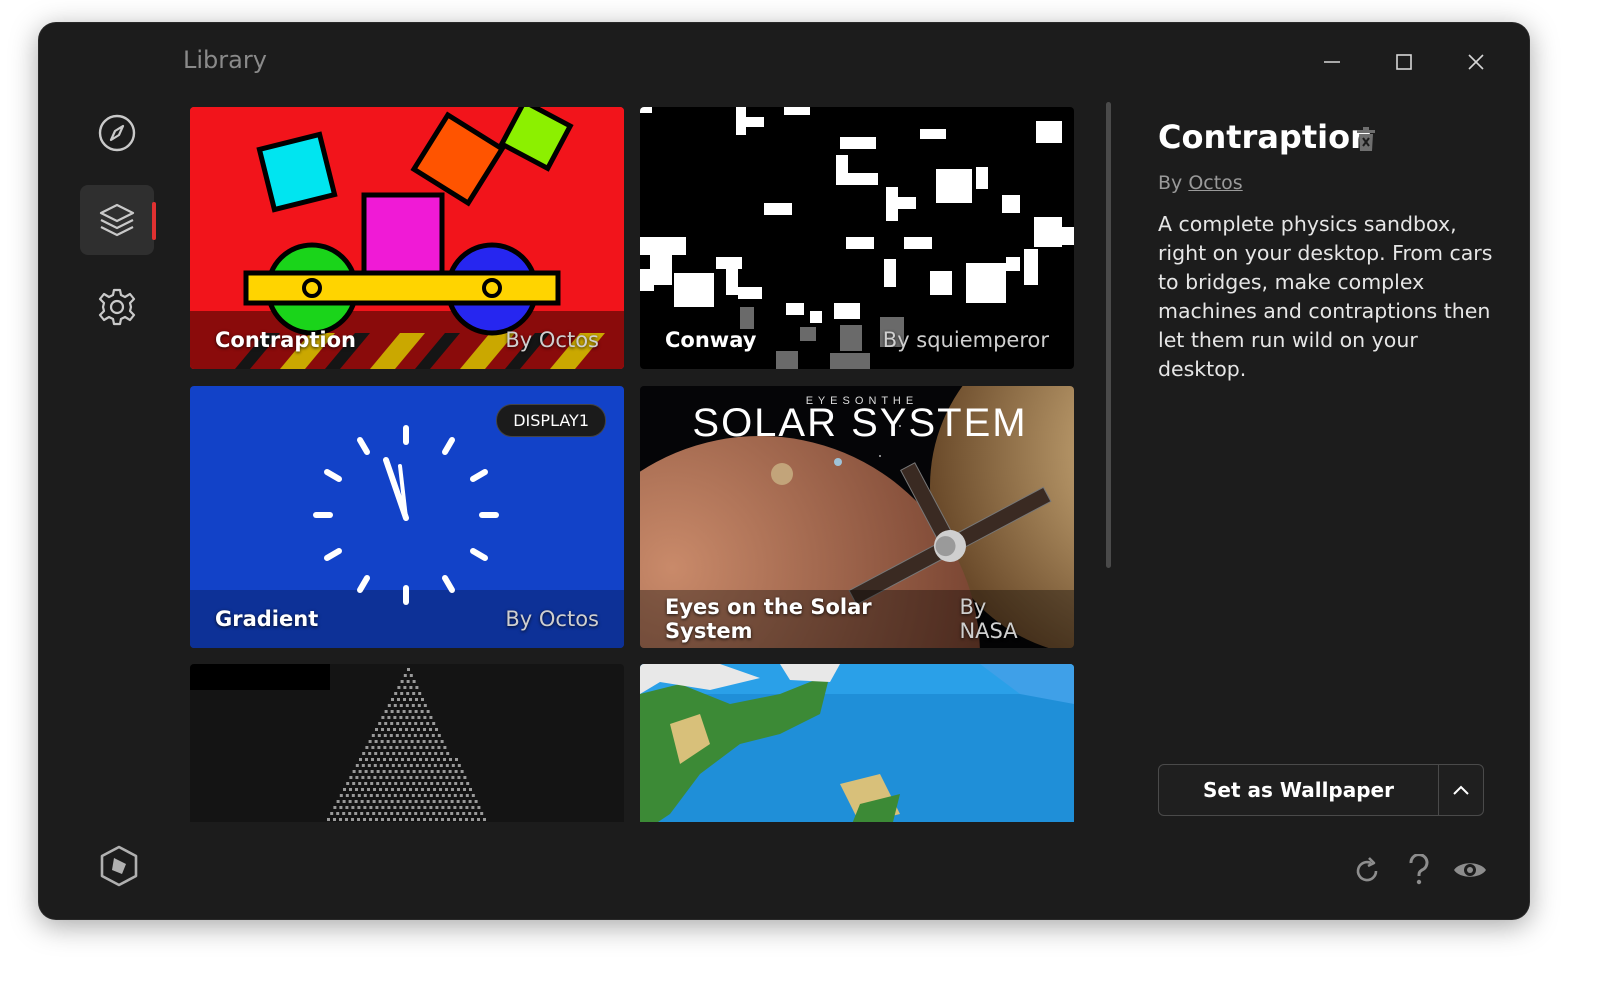 The image size is (1600, 994). I want to click on pixel-art-thumbnail, so click(407, 743).